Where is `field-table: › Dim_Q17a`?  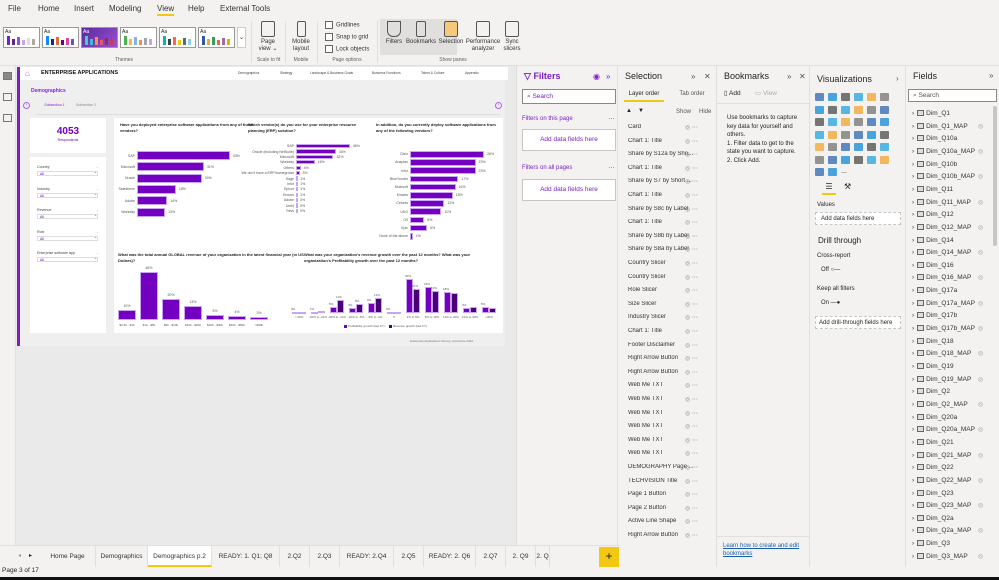 field-table: › Dim_Q17a is located at coordinates (934, 290).